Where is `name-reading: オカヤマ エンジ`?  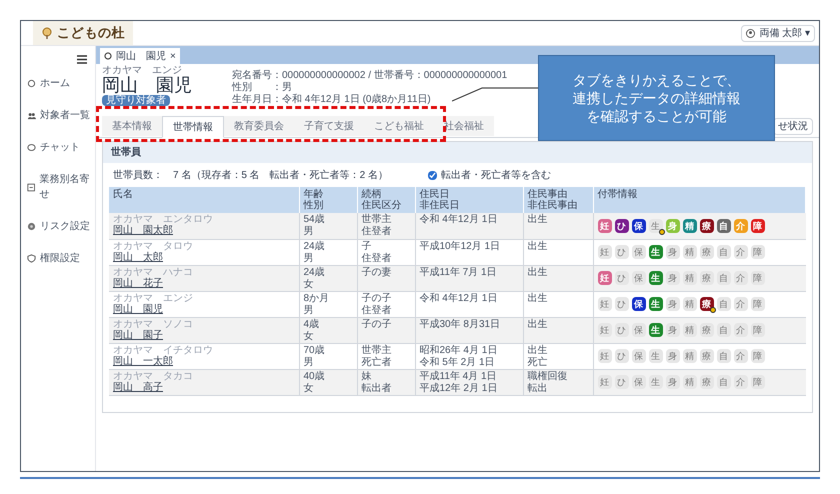
name-reading: オカヤマ エンジ is located at coordinates (142, 71).